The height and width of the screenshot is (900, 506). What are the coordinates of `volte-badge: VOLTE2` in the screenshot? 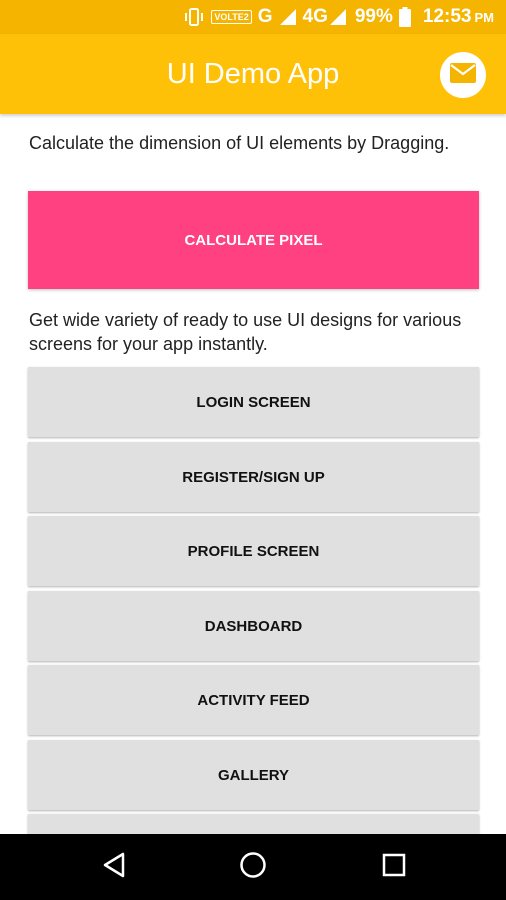 It's located at (231, 17).